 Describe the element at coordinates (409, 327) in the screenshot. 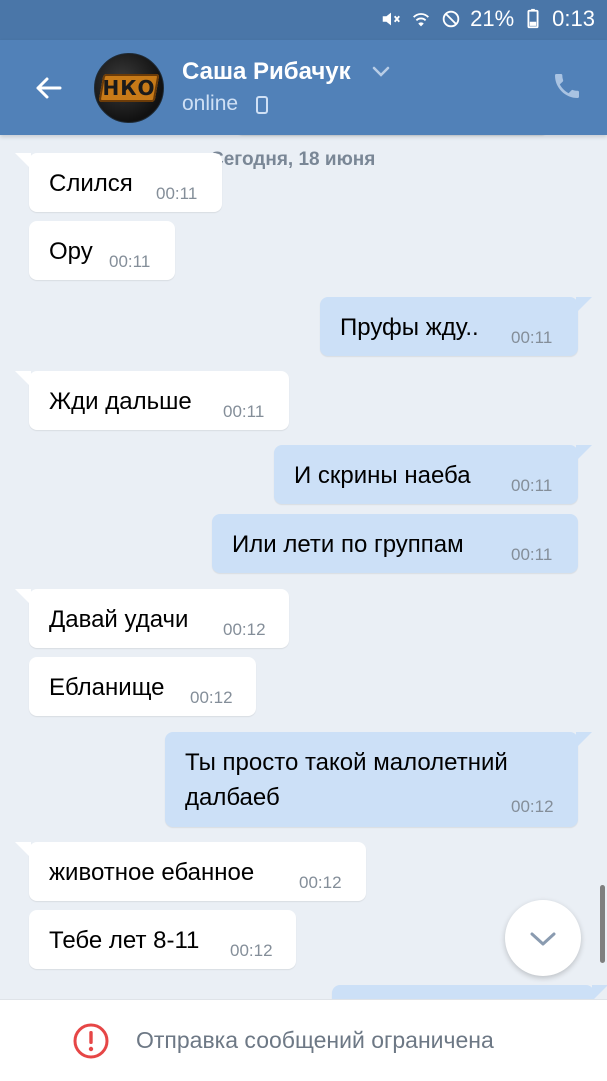

I see `message-text: Пруфы жду..` at that location.